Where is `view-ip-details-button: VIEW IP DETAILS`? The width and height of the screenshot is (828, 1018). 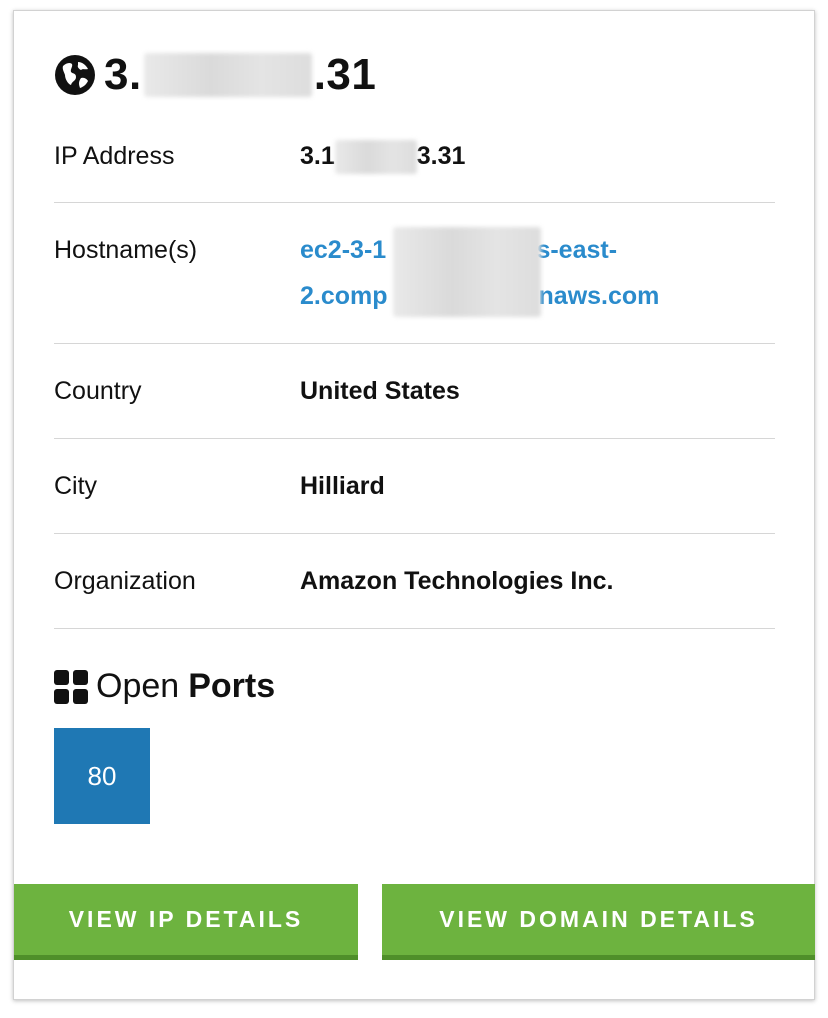 view-ip-details-button: VIEW IP DETAILS is located at coordinates (186, 922).